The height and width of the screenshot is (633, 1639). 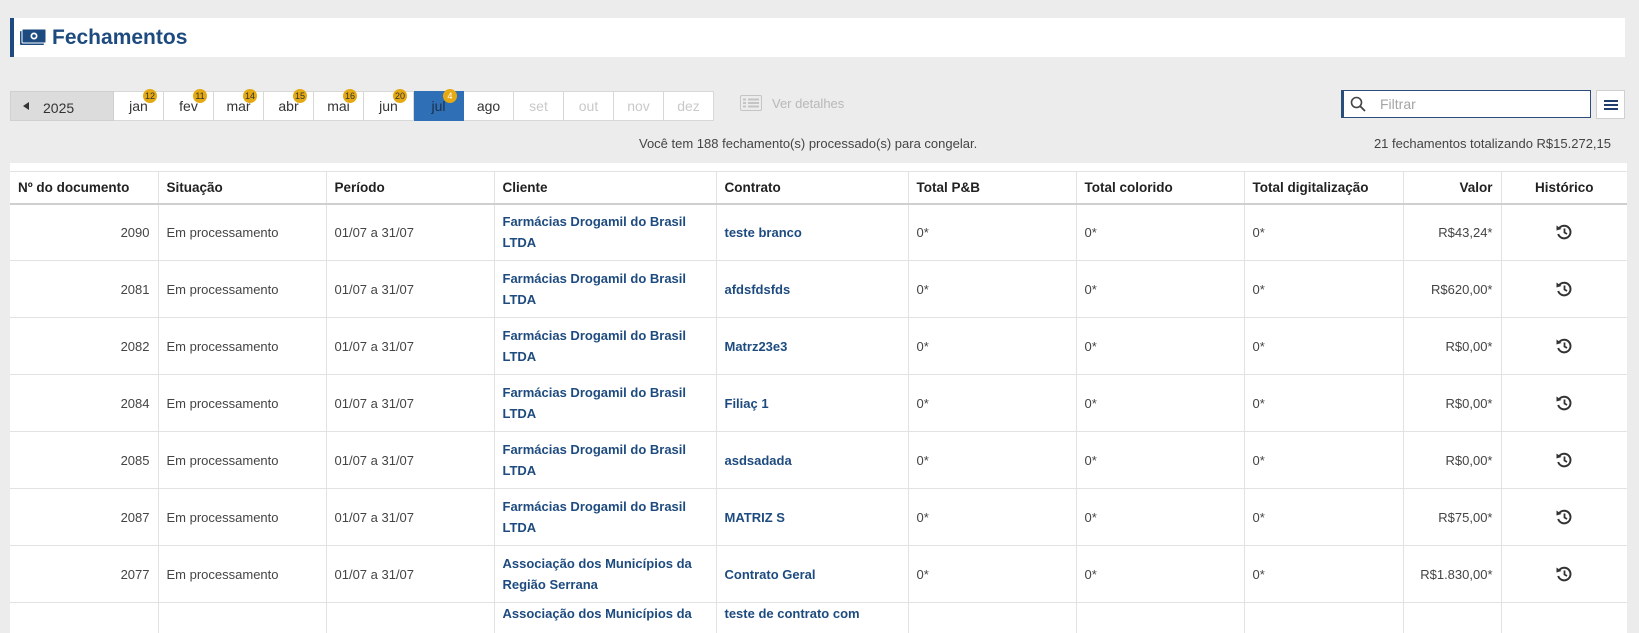 What do you see at coordinates (289, 106) in the screenshot?
I see `month-tab-abr: abr15` at bounding box center [289, 106].